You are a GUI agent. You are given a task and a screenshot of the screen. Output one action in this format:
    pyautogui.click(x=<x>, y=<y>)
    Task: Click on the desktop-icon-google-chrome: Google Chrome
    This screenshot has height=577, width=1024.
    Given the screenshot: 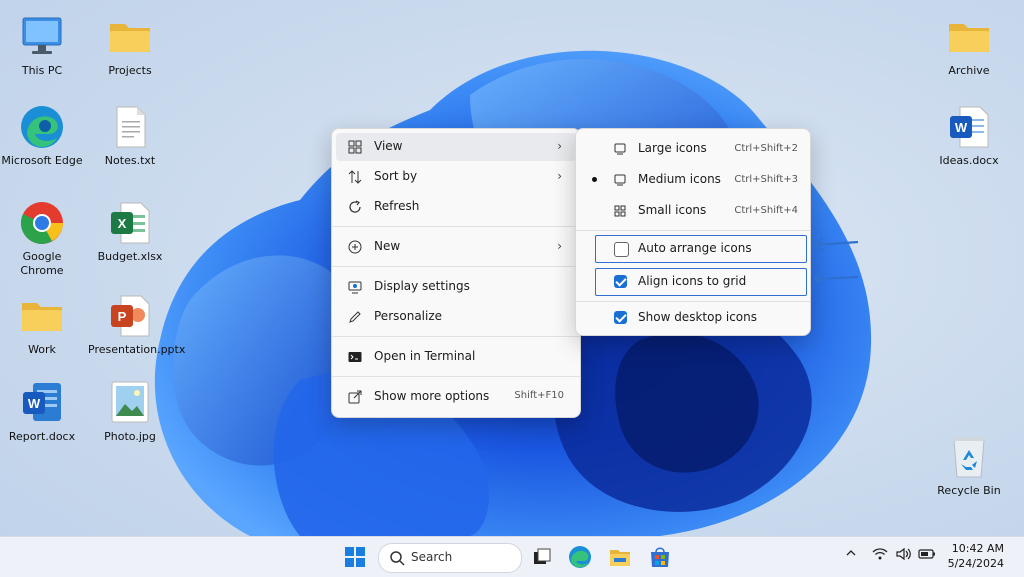 What is the action you would take?
    pyautogui.click(x=42, y=239)
    